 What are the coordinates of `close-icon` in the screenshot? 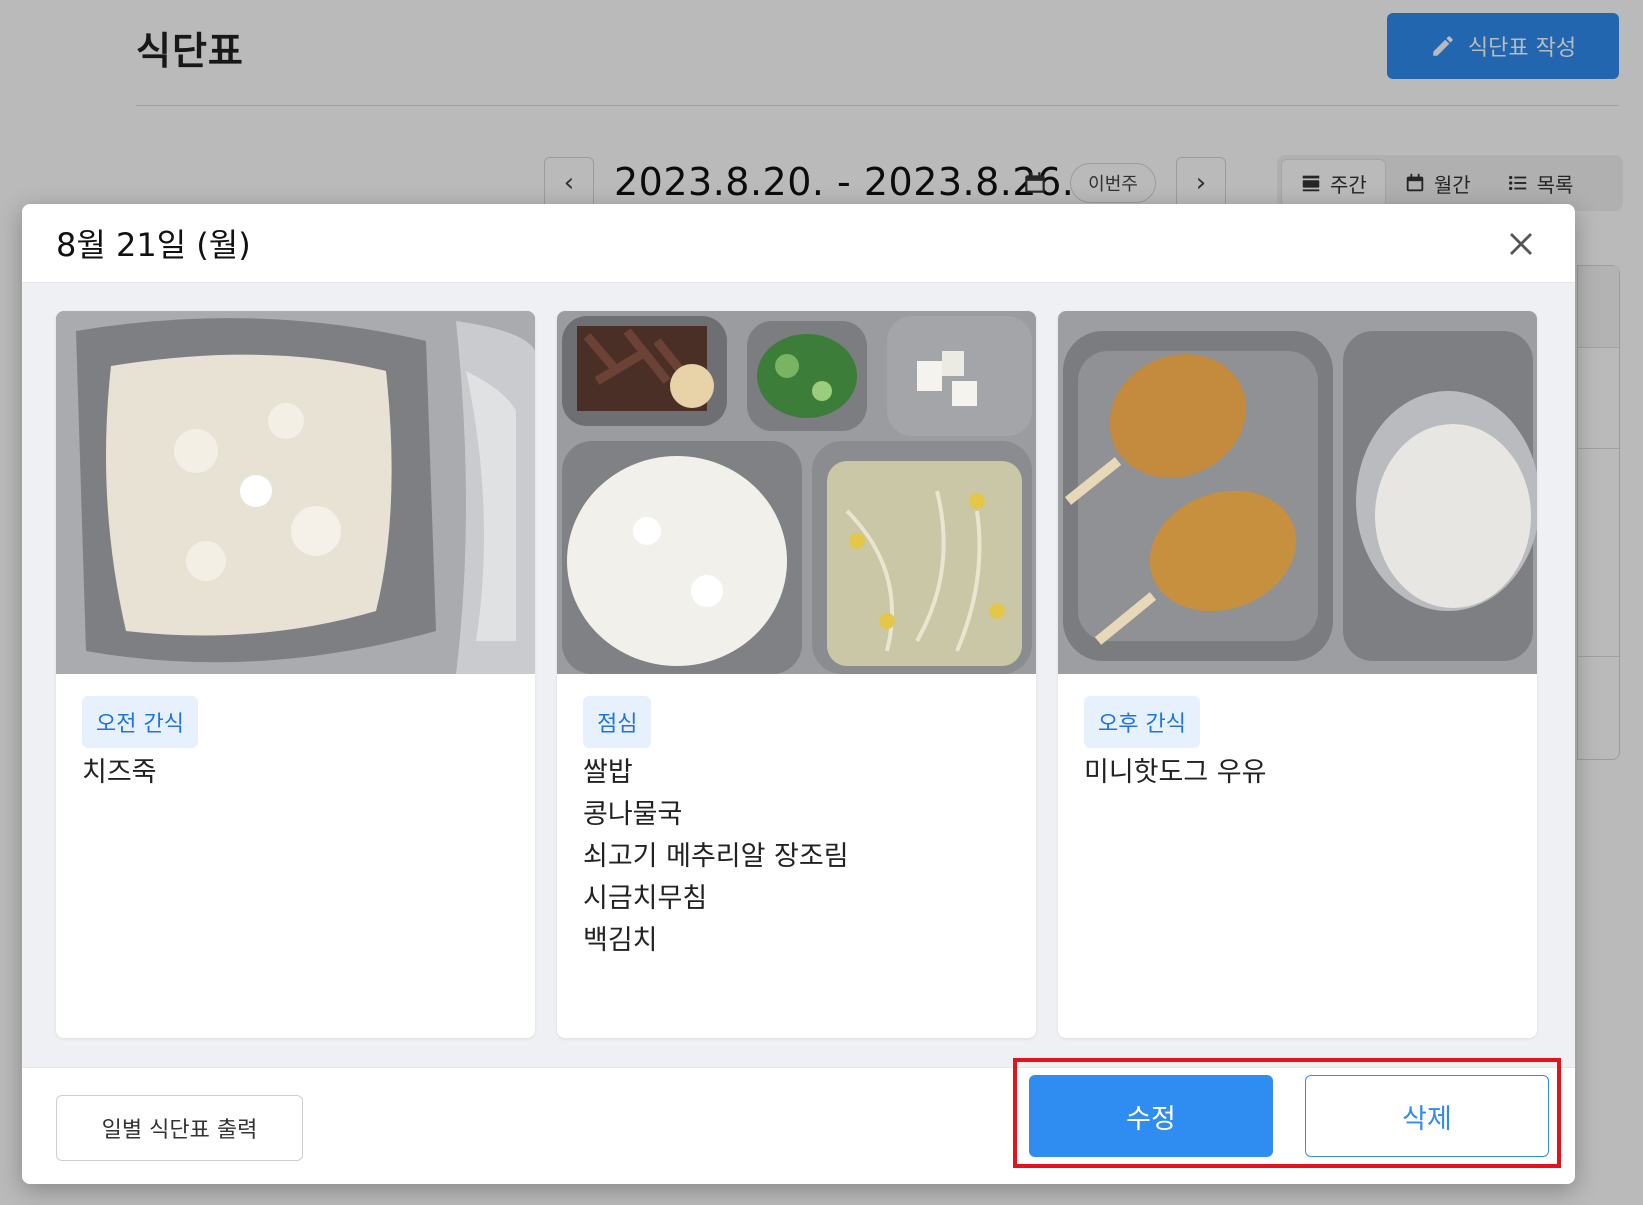 It's located at (1521, 244).